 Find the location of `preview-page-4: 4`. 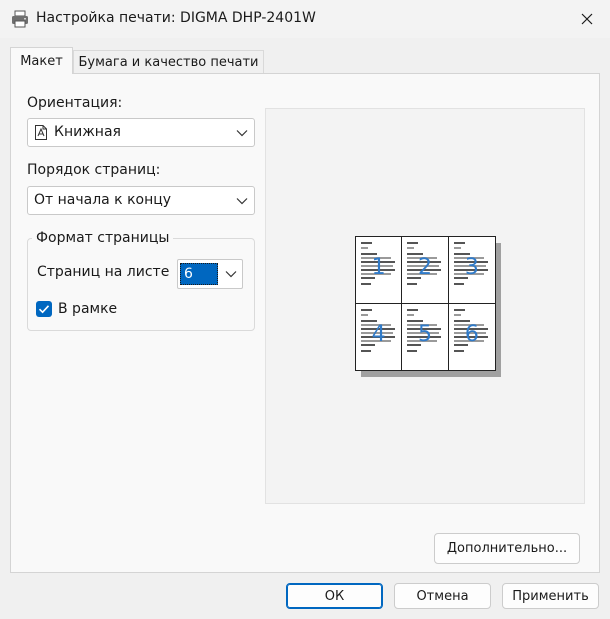

preview-page-4: 4 is located at coordinates (379, 336).